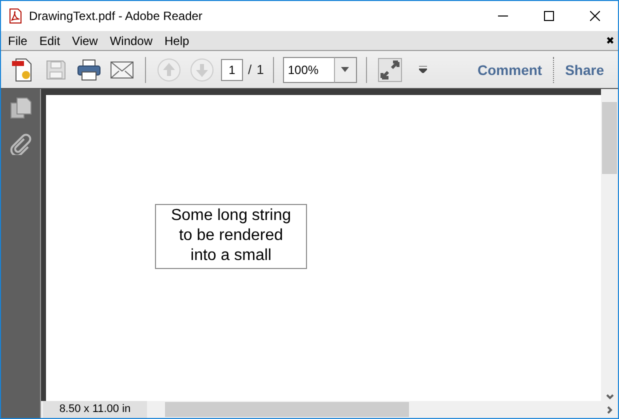 The image size is (619, 419). What do you see at coordinates (308, 69) in the screenshot?
I see `zoom-field: 100%` at bounding box center [308, 69].